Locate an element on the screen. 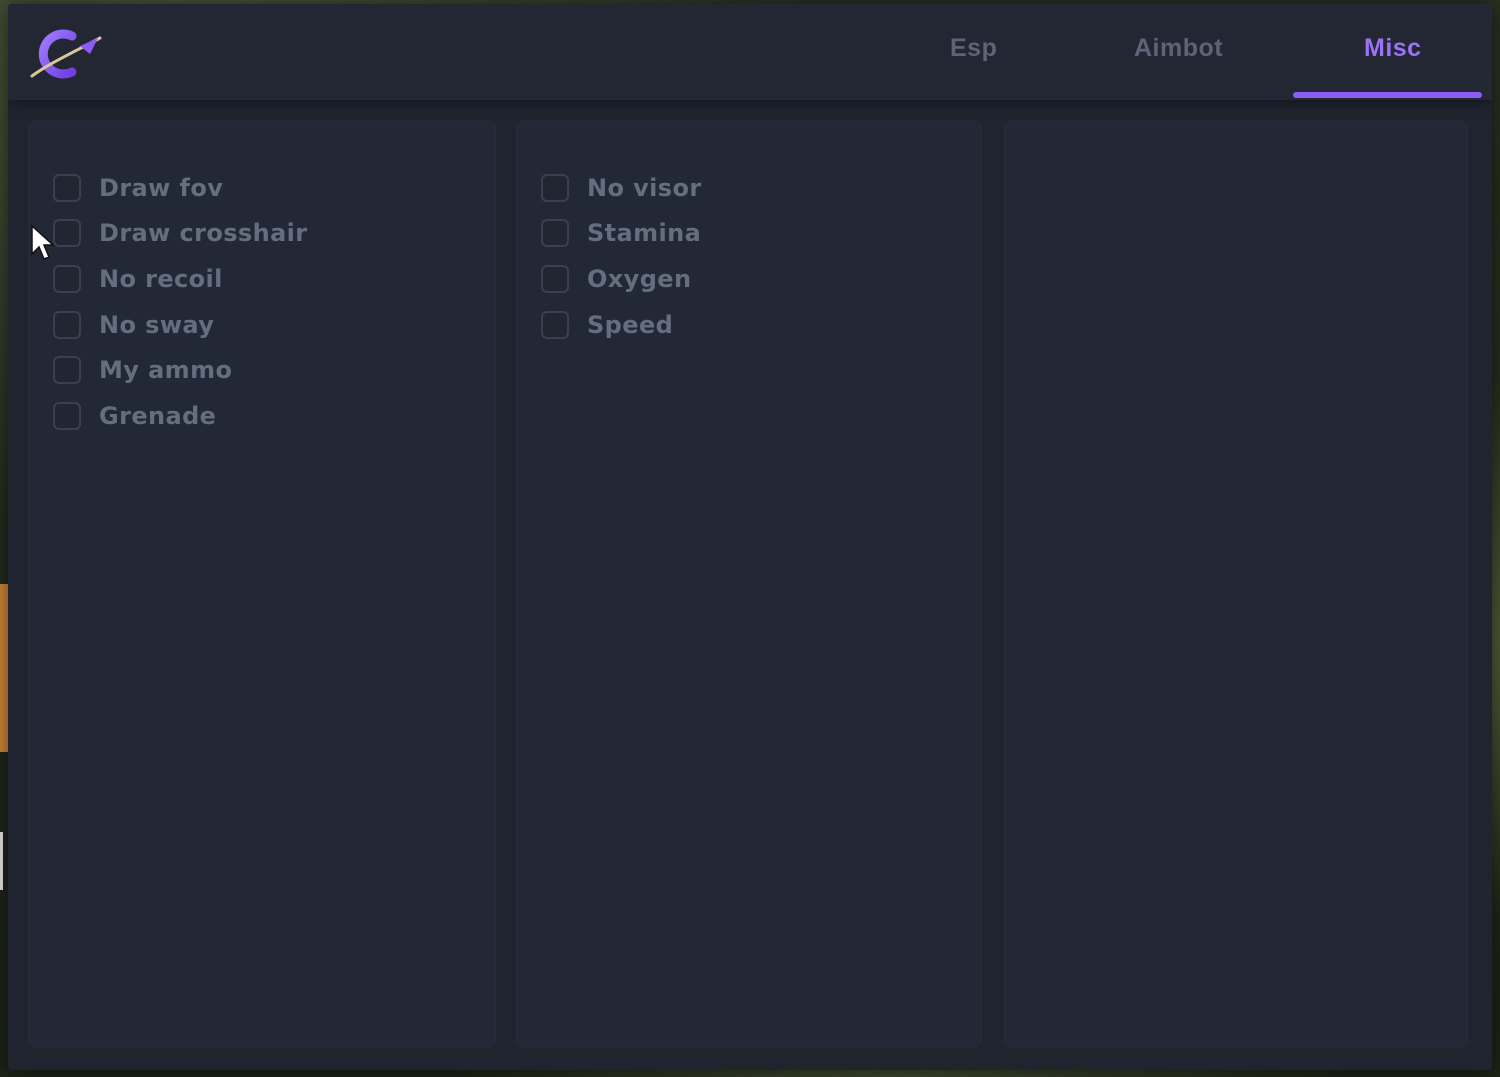  background-edge-white is located at coordinates (1, 861).